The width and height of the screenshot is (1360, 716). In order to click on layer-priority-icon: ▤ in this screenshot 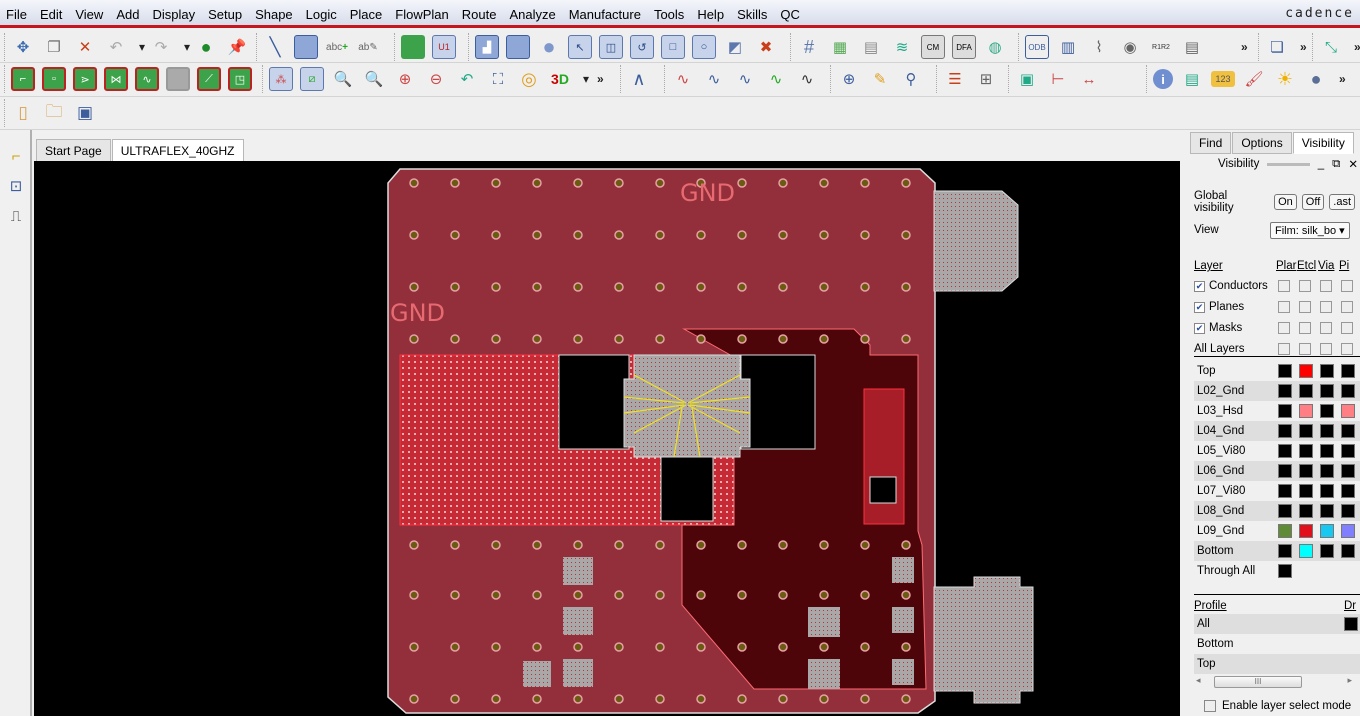, I will do `click(871, 47)`.